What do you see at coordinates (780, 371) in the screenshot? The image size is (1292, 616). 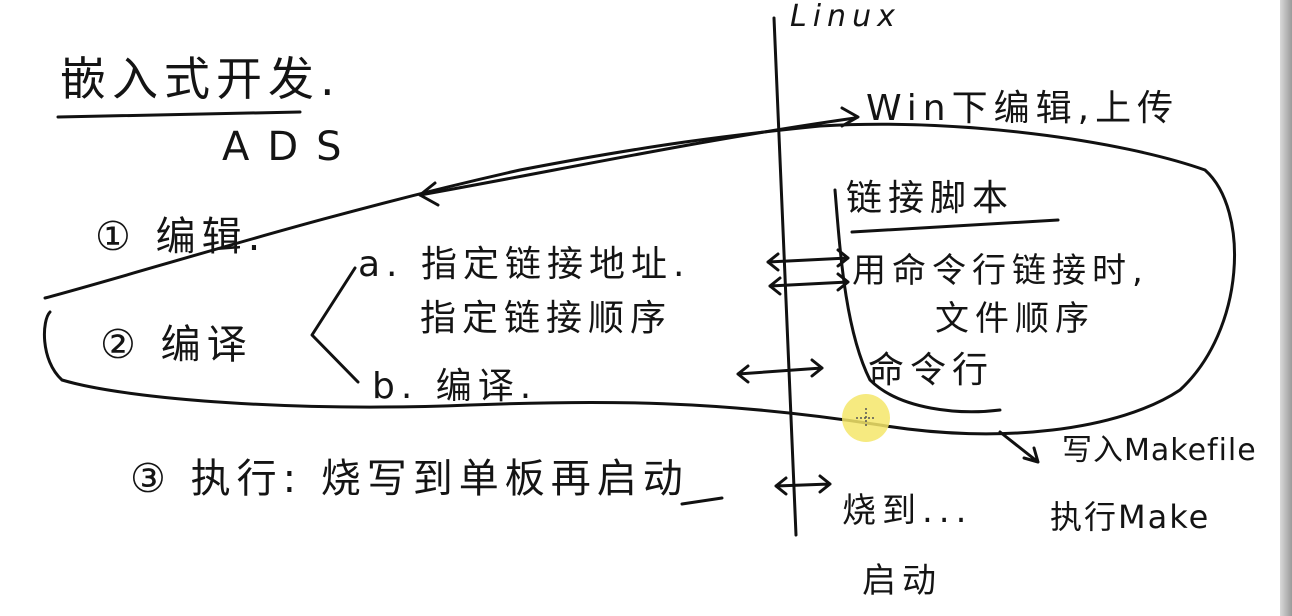 I see `arrow-b` at bounding box center [780, 371].